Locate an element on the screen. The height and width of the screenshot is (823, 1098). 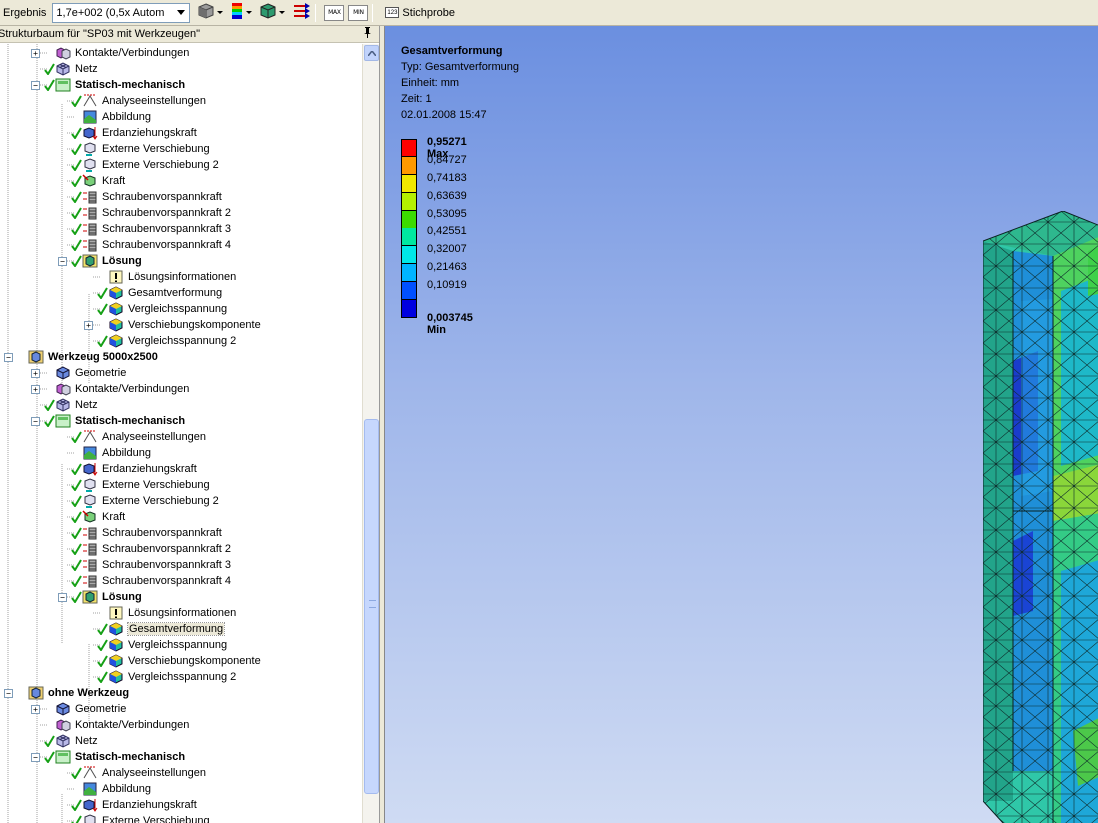
legend-band: 0,95271 Max is located at coordinates (434, 148).